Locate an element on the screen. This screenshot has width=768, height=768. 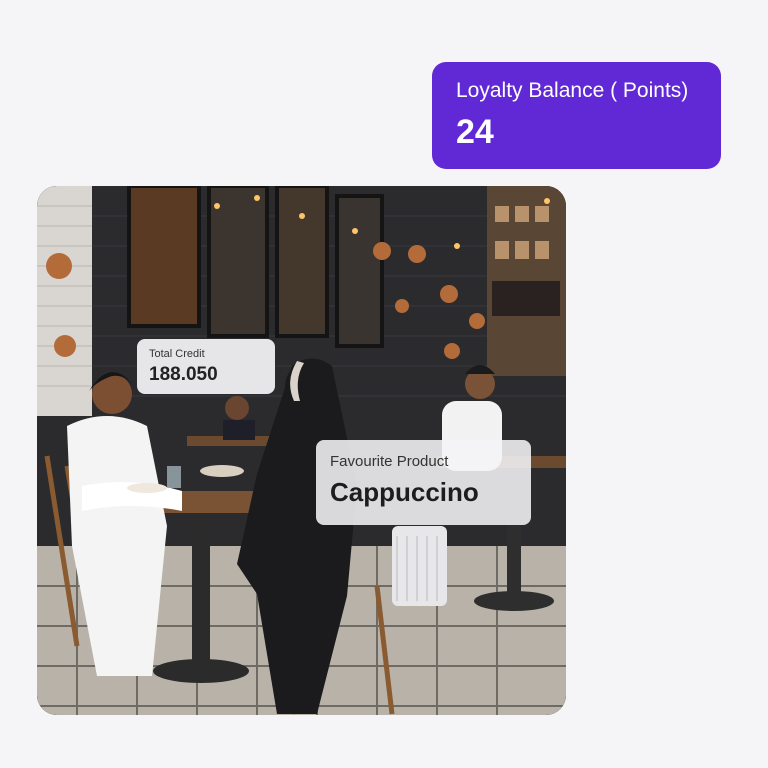
loyalty-balance-card: Loyalty Balance ( Points) 24 is located at coordinates (576, 115).